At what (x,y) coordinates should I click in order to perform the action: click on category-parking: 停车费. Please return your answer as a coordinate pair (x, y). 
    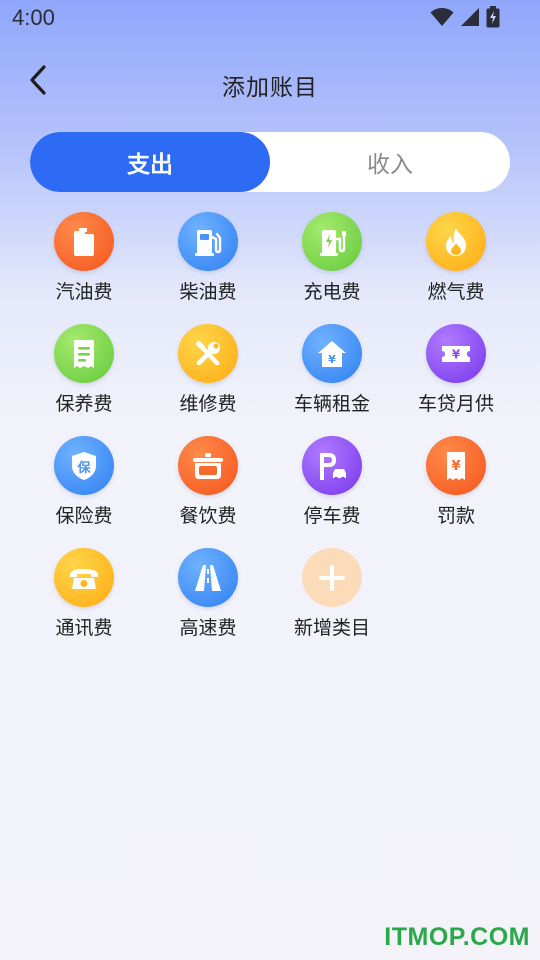
    Looking at the image, I should click on (332, 482).